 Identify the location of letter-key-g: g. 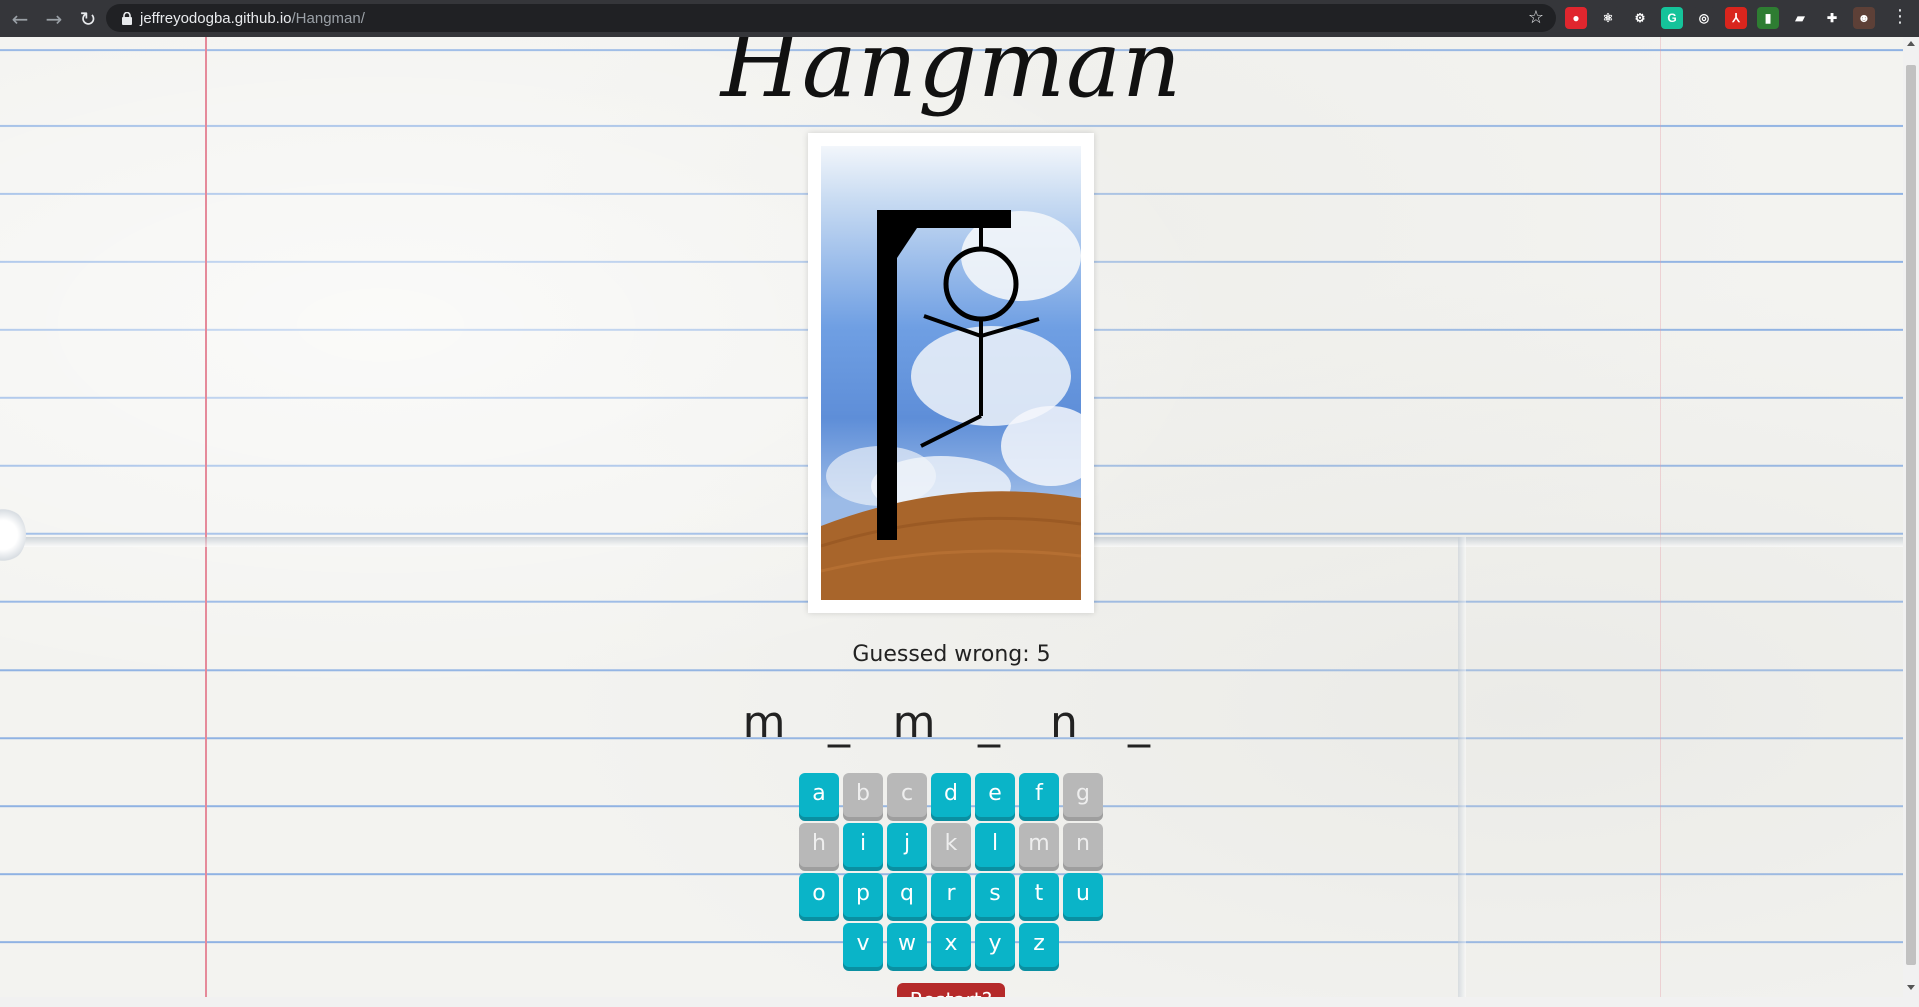
(1083, 795).